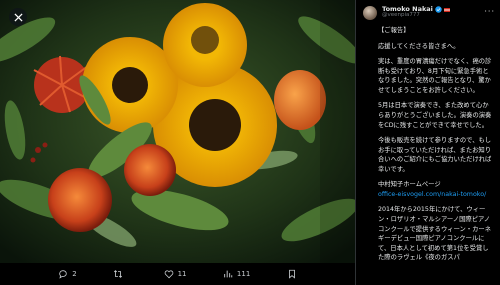 The height and width of the screenshot is (285, 500). I want to click on author-info: Tomoko Nakai @veenpia777, so click(433, 12).